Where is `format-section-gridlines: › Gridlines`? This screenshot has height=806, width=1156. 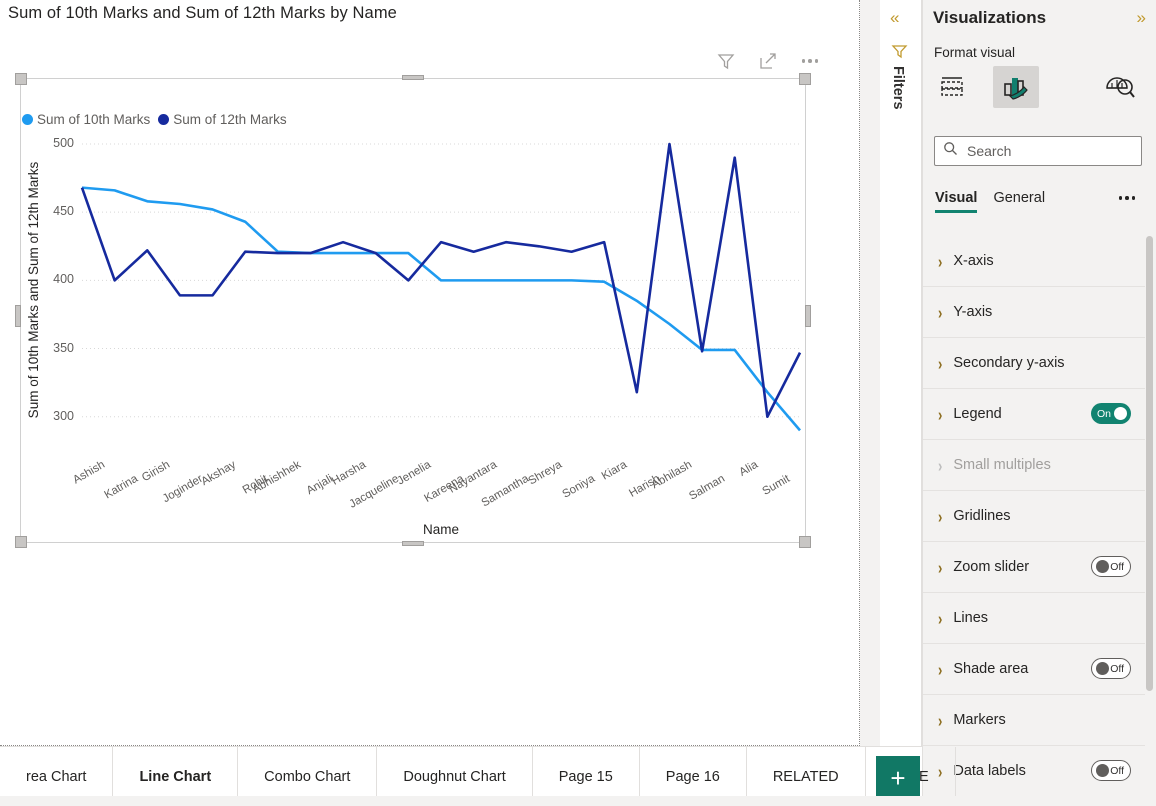
format-section-gridlines: › Gridlines is located at coordinates (1034, 516).